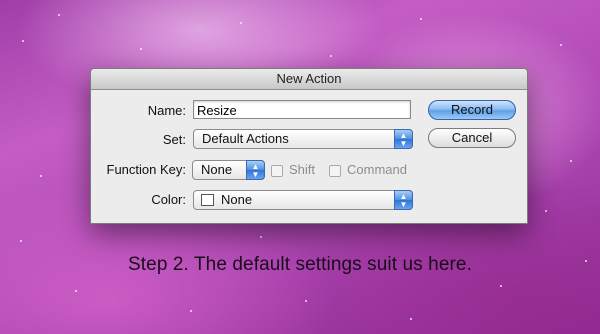 This screenshot has width=600, height=334. What do you see at coordinates (335, 171) in the screenshot?
I see `command-checkbox` at bounding box center [335, 171].